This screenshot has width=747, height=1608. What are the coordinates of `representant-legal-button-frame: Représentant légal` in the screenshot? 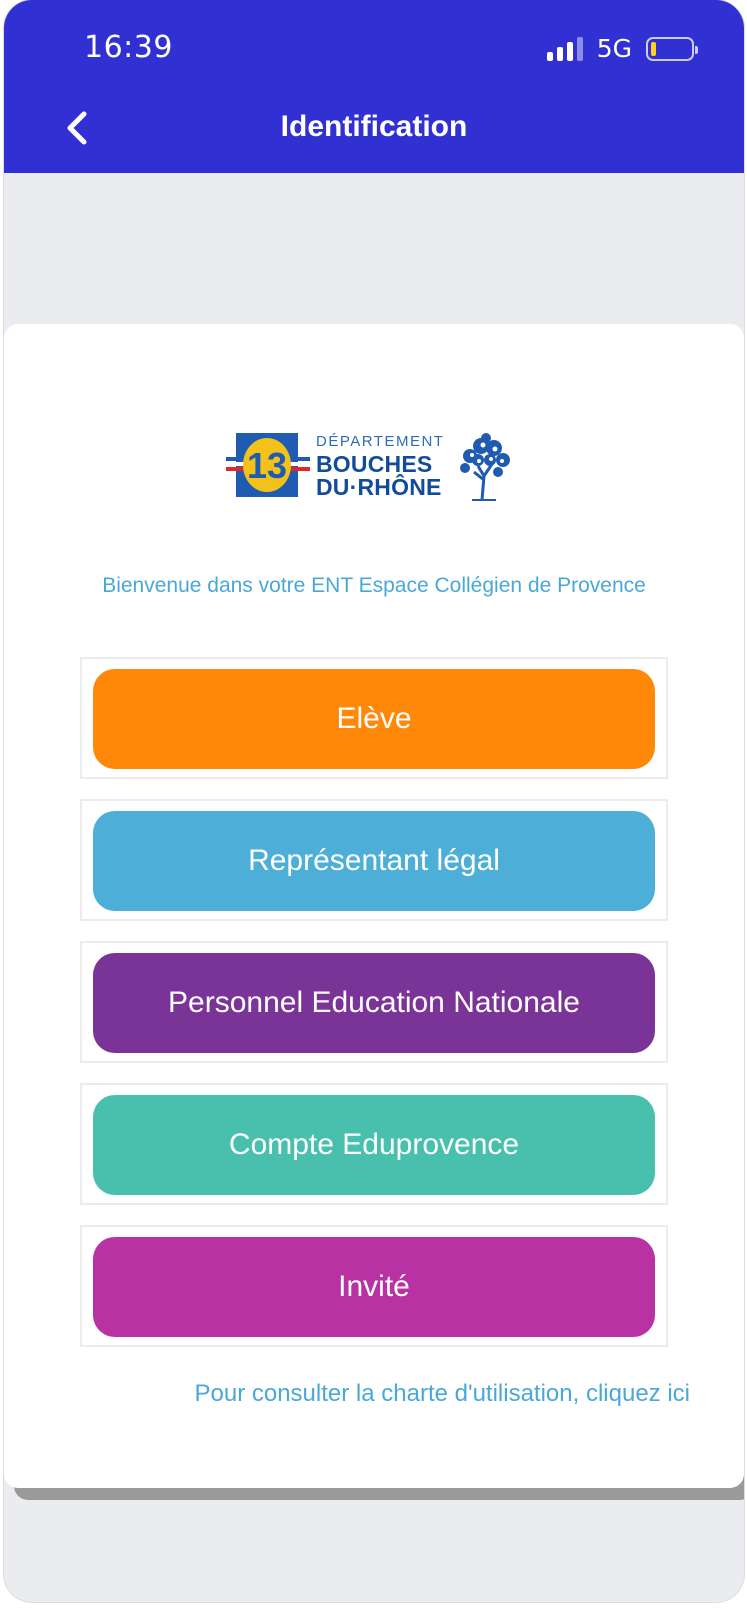 It's located at (374, 860).